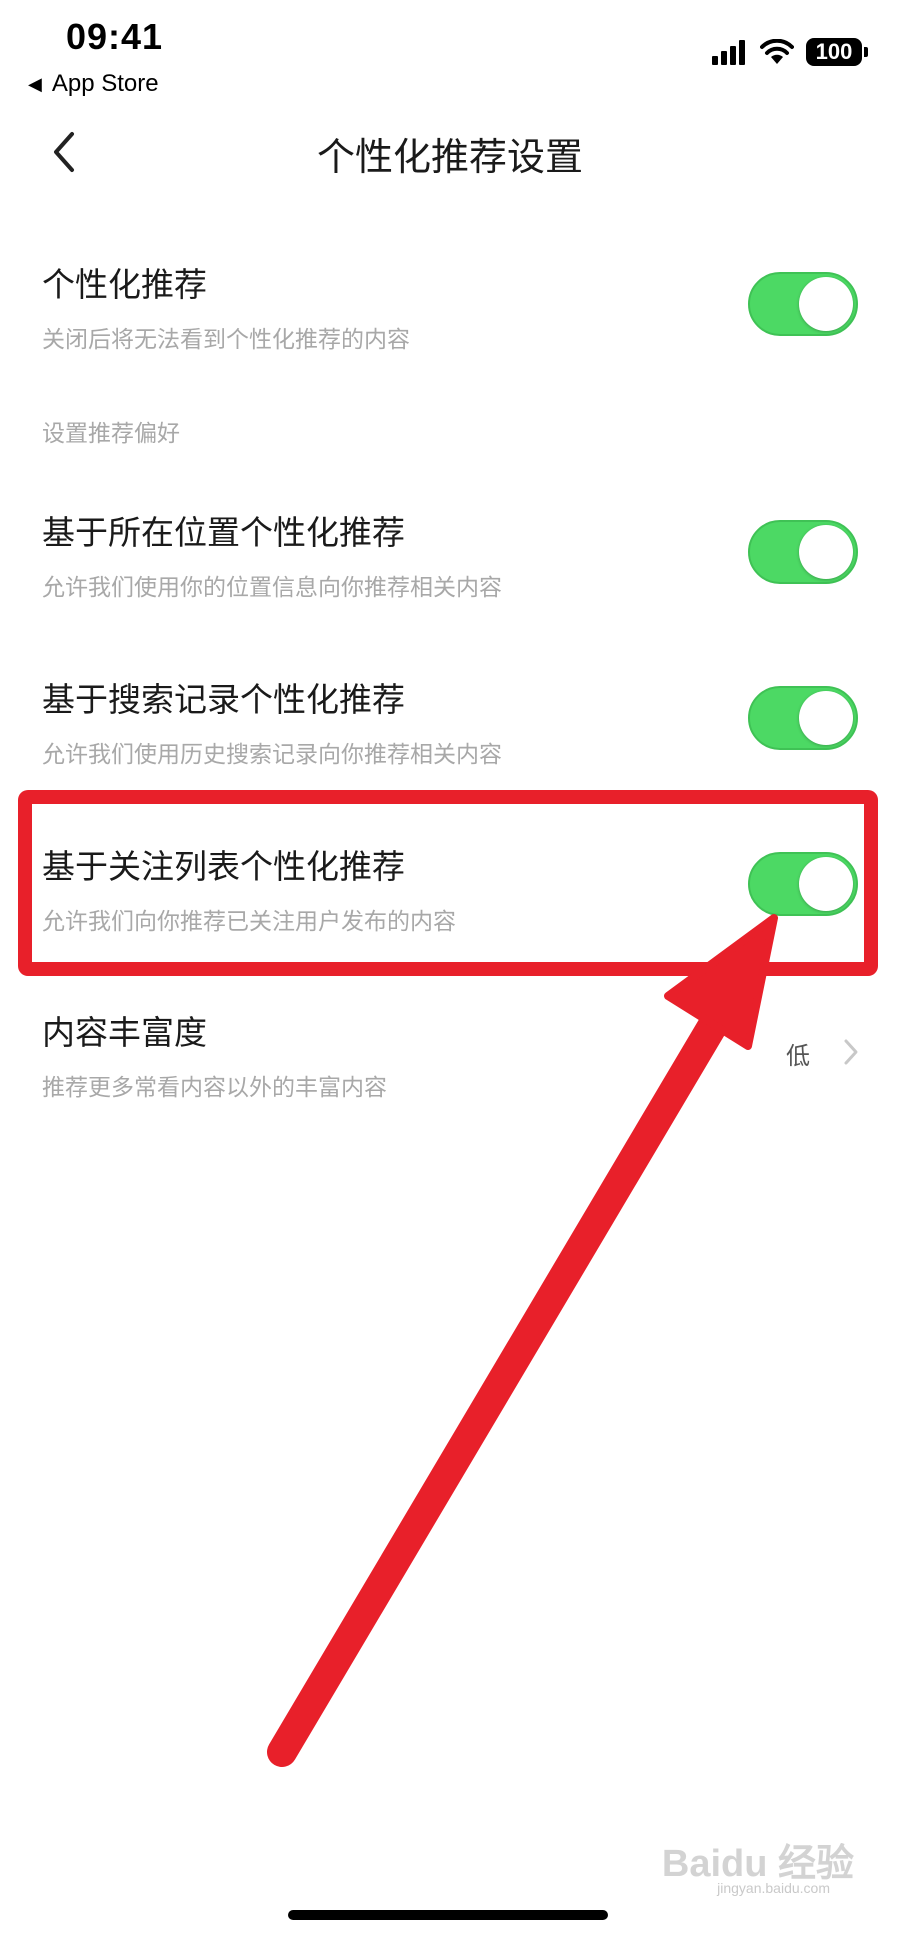 The image size is (900, 1940). I want to click on watermark-url: jingyan.baidu.com, so click(773, 1888).